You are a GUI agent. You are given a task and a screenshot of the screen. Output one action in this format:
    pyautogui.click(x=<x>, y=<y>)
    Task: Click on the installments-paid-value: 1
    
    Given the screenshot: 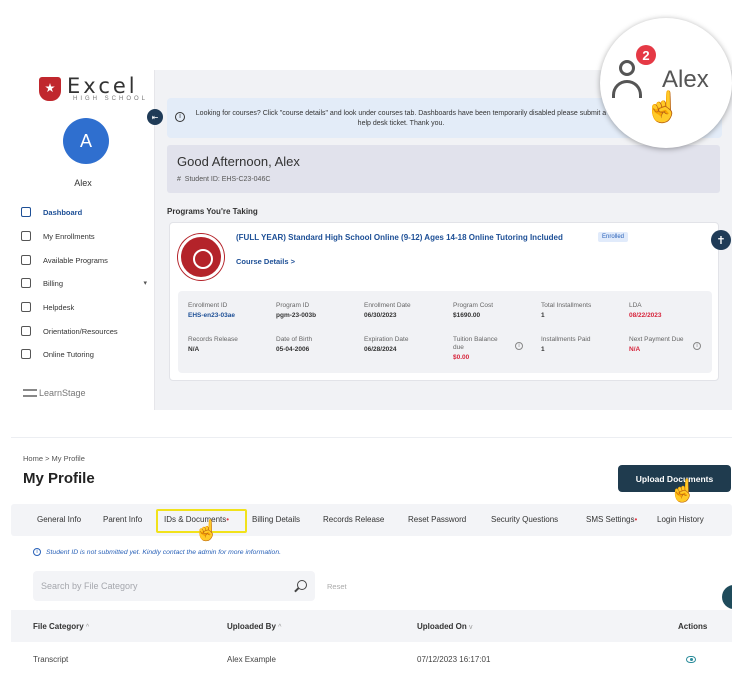 What is the action you would take?
    pyautogui.click(x=543, y=349)
    